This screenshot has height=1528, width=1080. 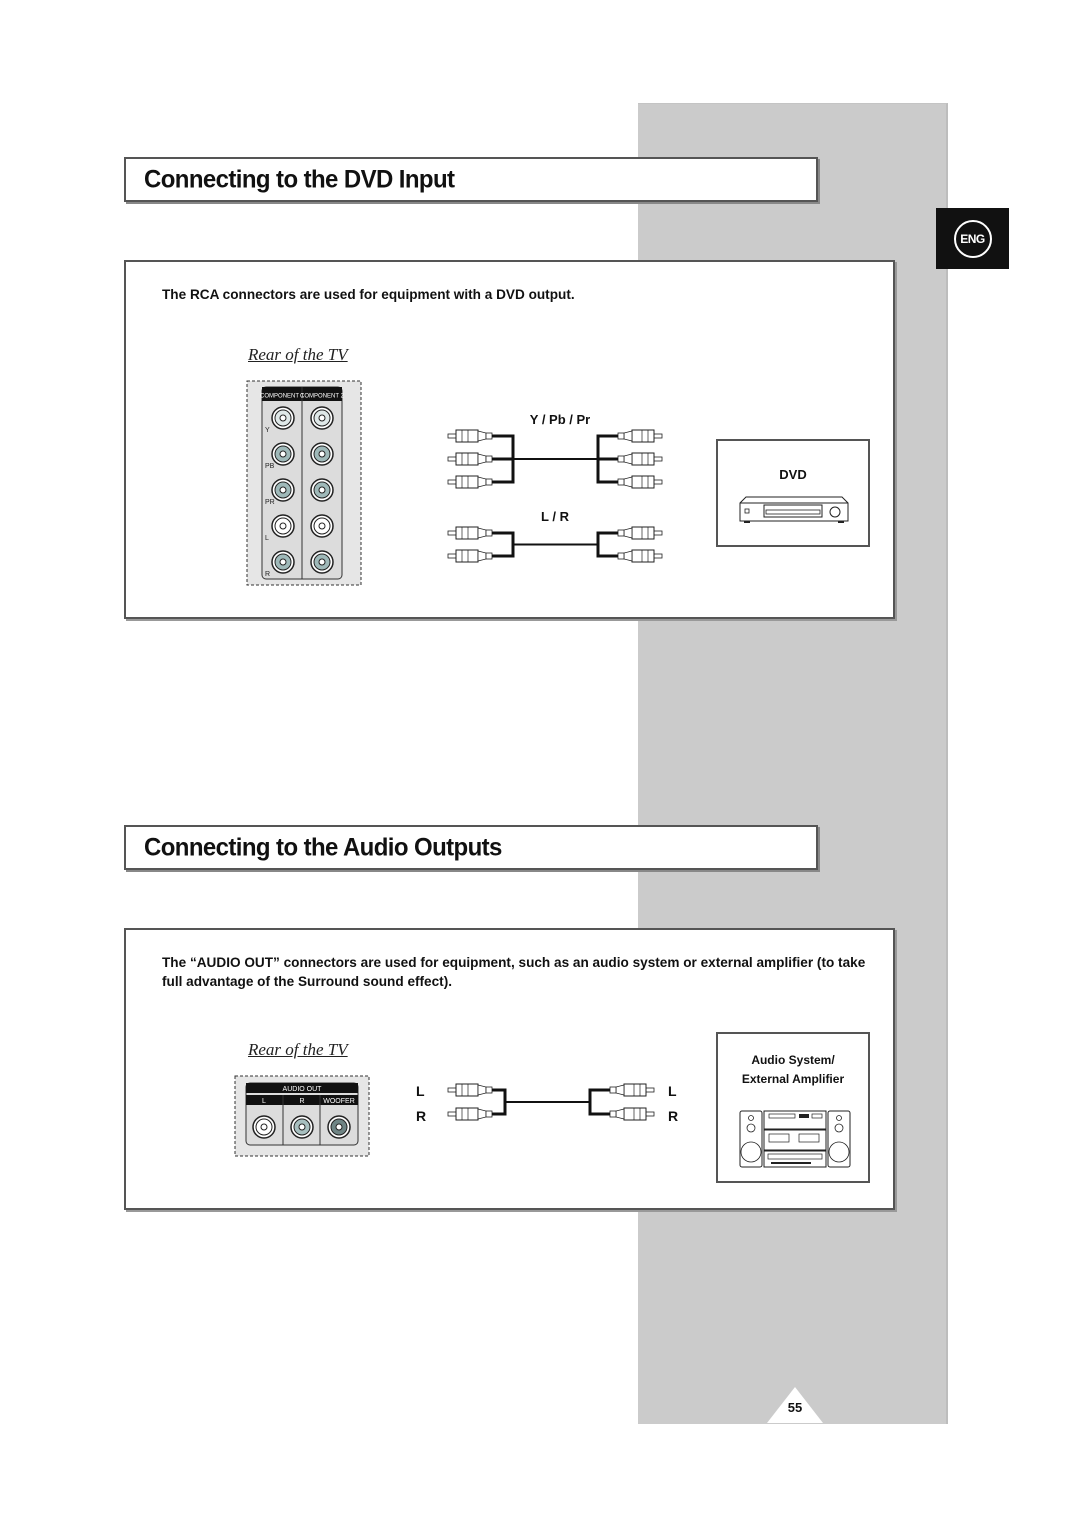 I want to click on section-title-text: Connecting to the Audio Outputs, so click(x=323, y=847).